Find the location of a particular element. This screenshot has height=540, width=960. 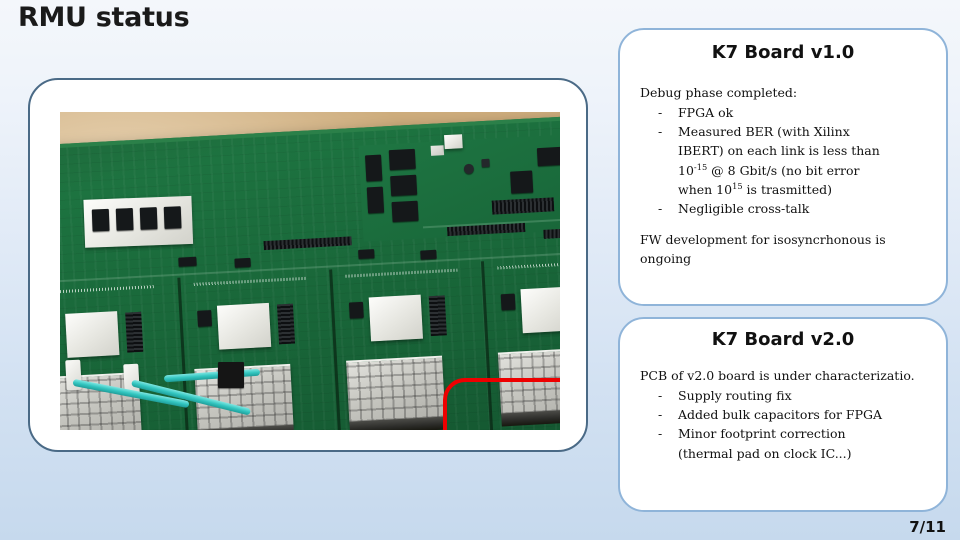

white-connector is located at coordinates (453, 142).